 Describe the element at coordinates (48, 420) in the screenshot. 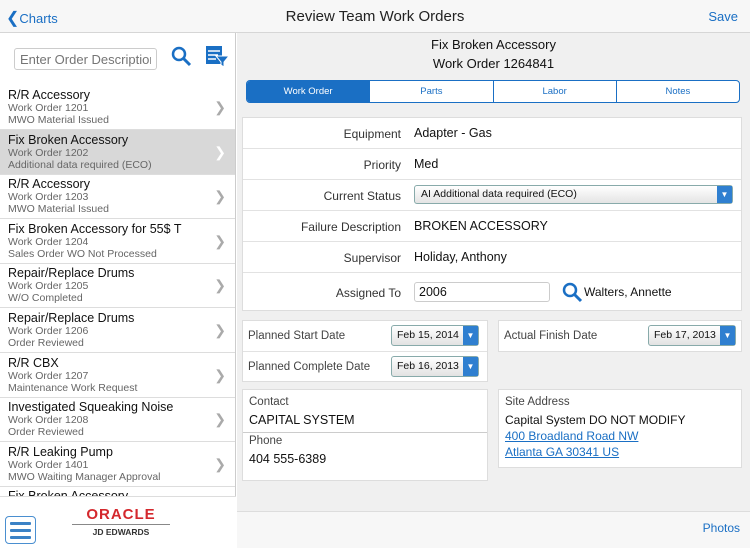

I see `item-order: Work Order 1208` at that location.